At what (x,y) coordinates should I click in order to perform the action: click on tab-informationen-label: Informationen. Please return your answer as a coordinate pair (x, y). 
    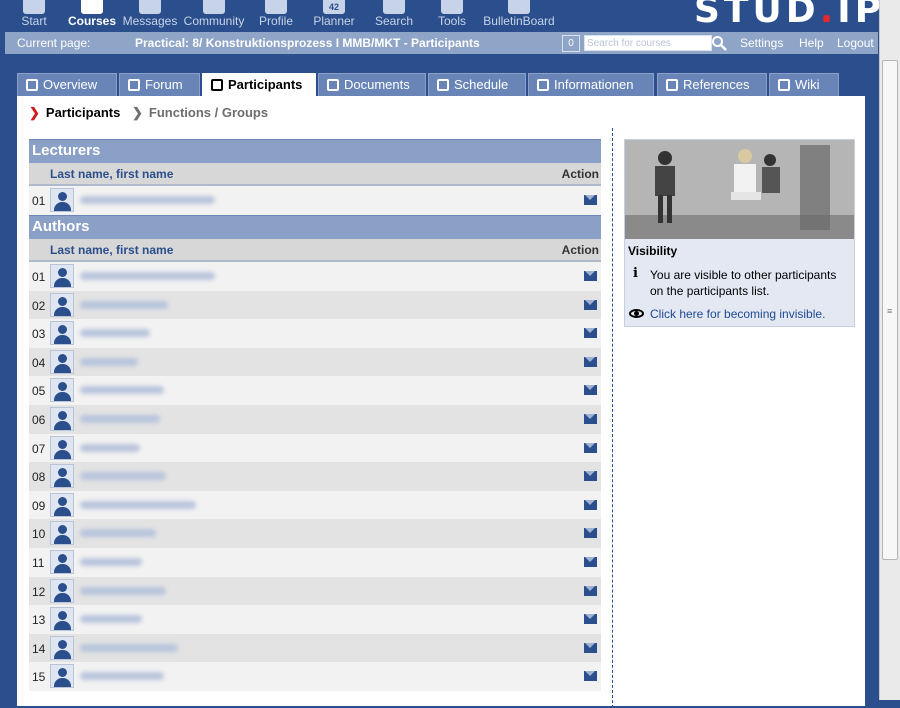
    Looking at the image, I should click on (594, 84).